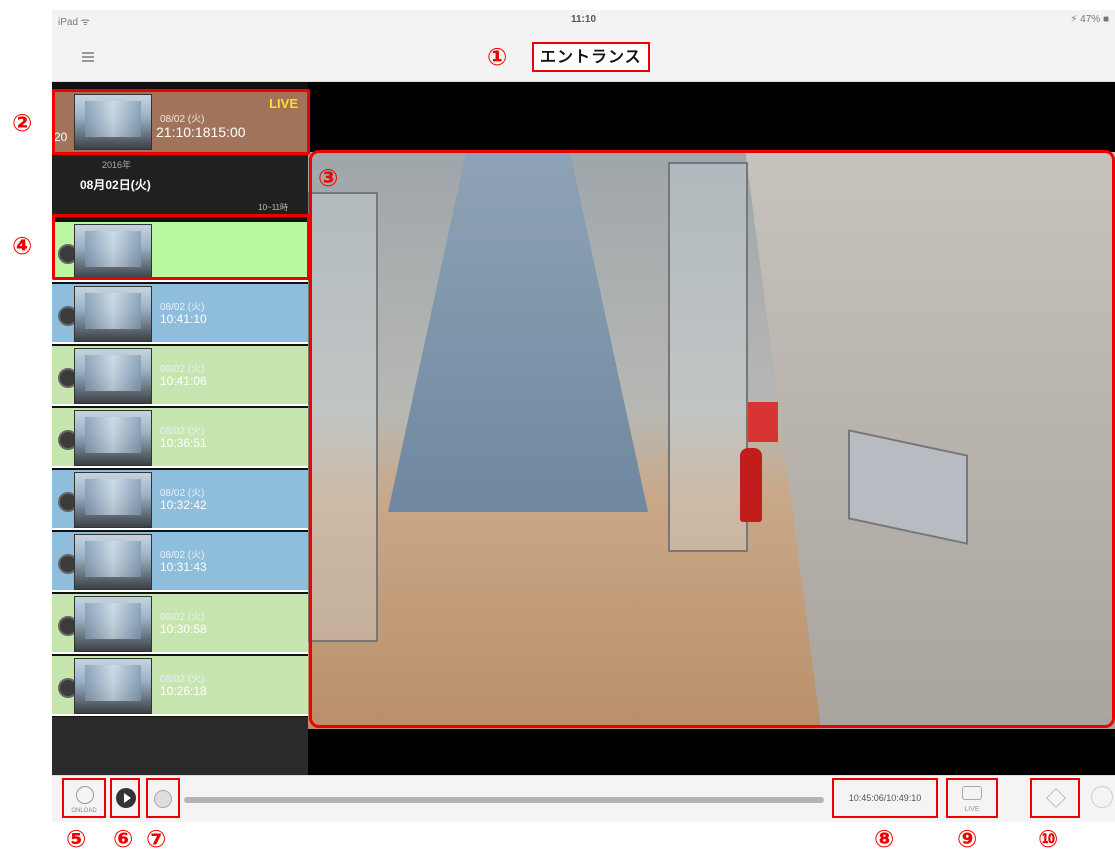  I want to click on clip-list-item: 08/02 (火) 10:32:42, so click(180, 500).